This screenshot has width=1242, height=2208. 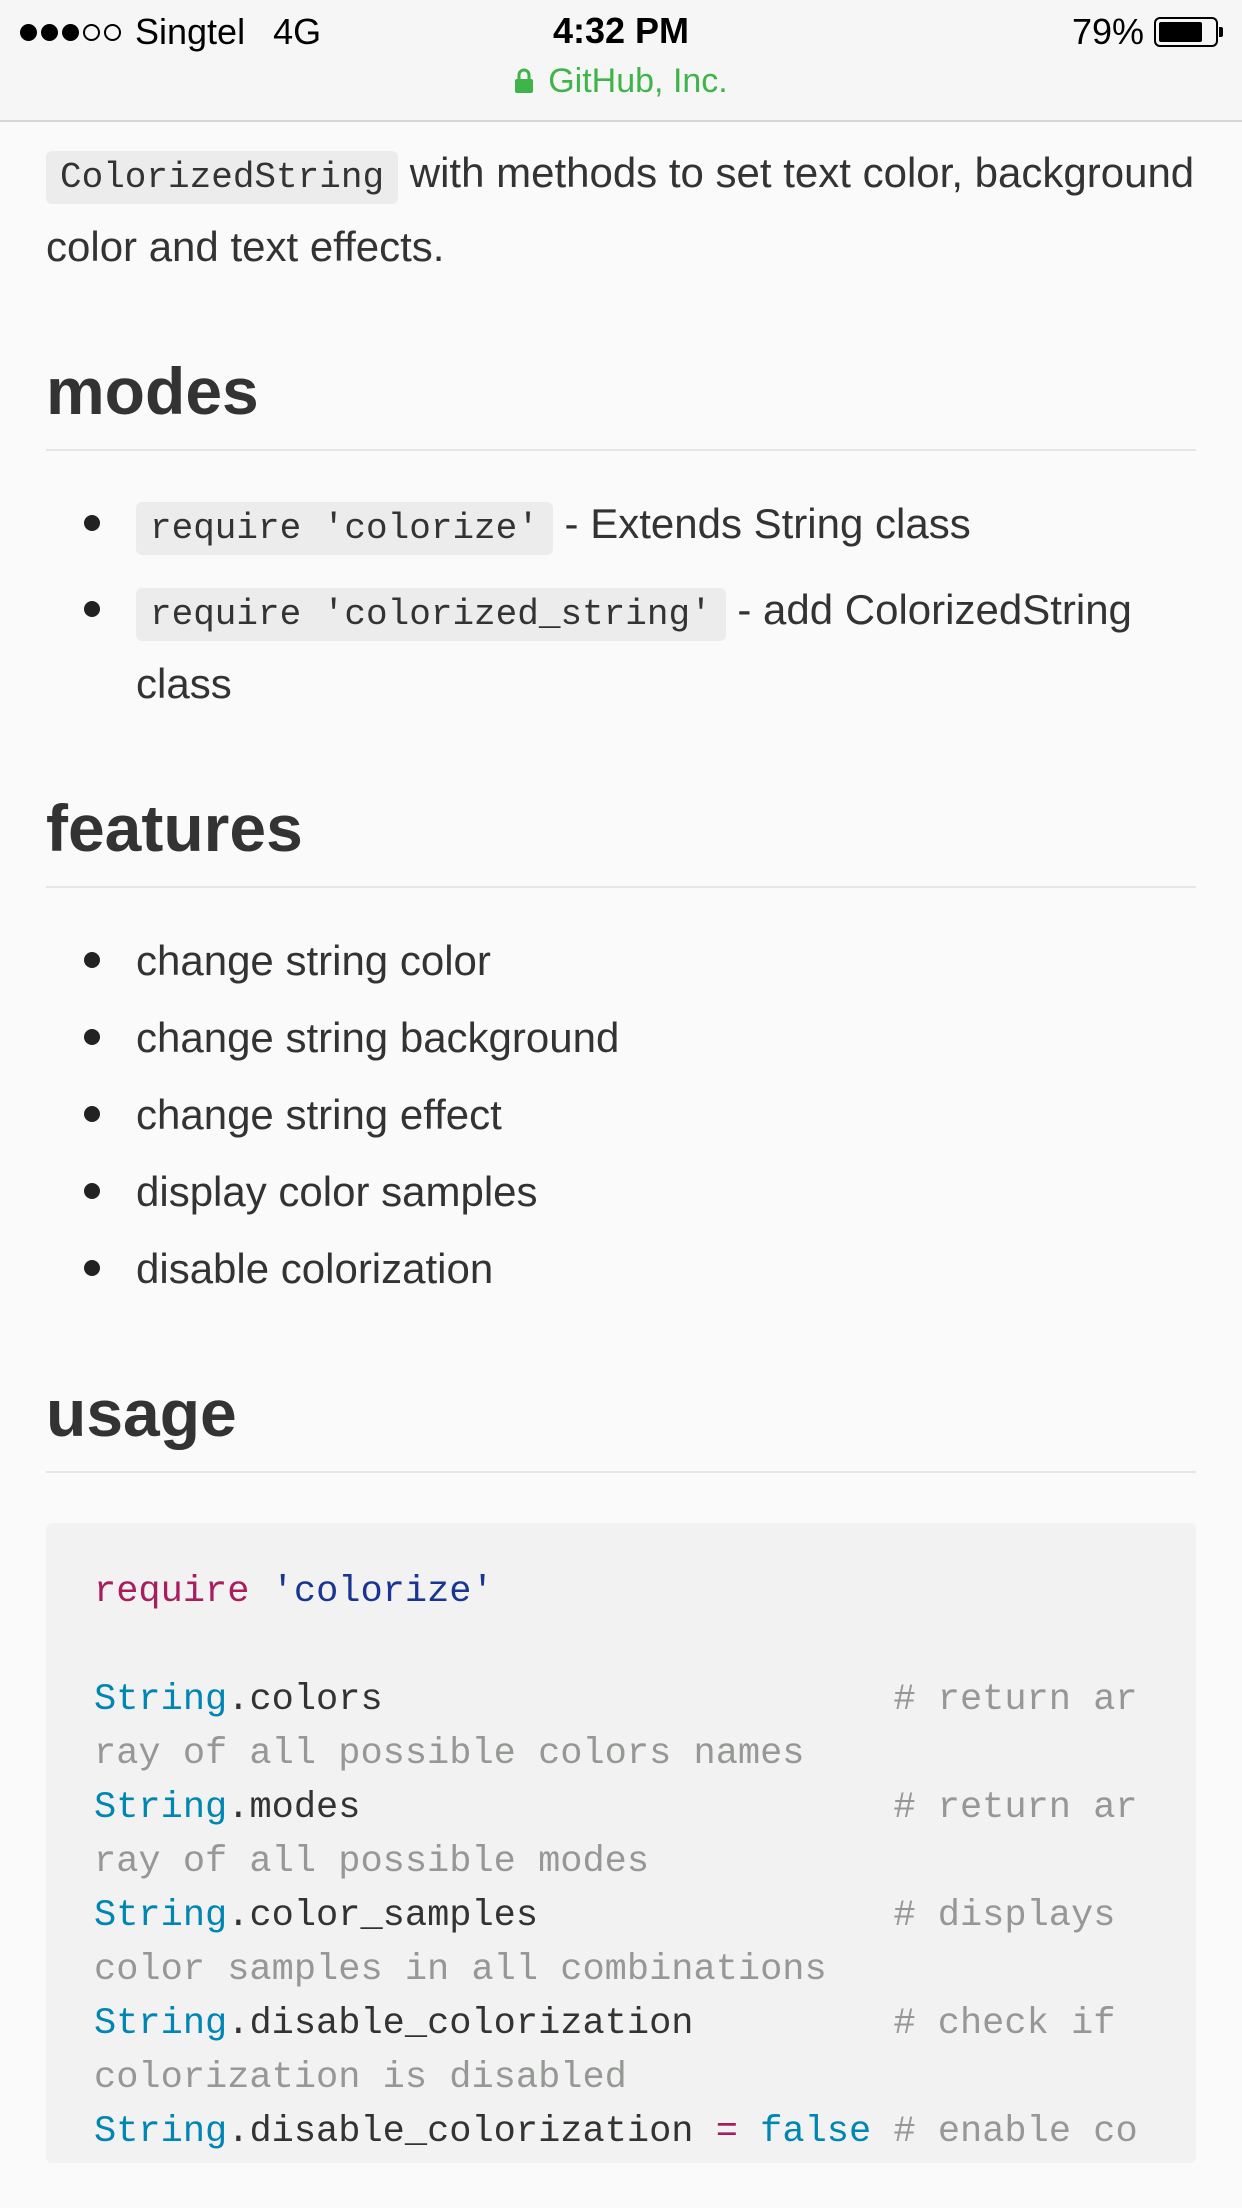 I want to click on heading-features: features, so click(x=621, y=838).